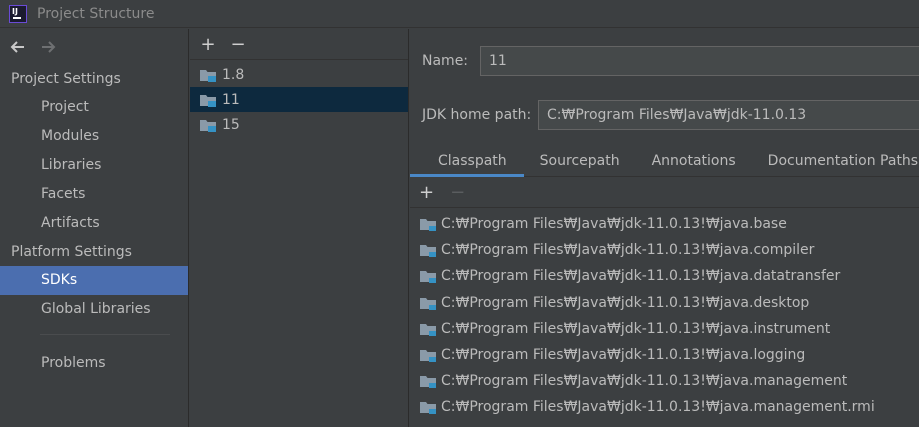 The height and width of the screenshot is (427, 919). I want to click on nav-item-problems: Problems, so click(94, 363).